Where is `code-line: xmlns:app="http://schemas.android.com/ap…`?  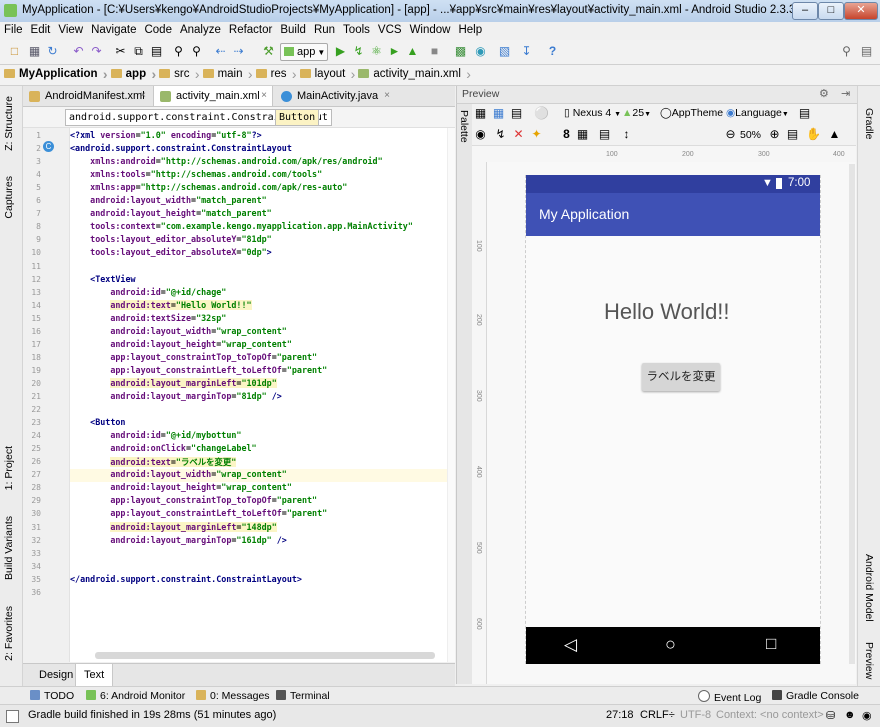 code-line: xmlns:app="http://schemas.android.com/ap… is located at coordinates (208, 187).